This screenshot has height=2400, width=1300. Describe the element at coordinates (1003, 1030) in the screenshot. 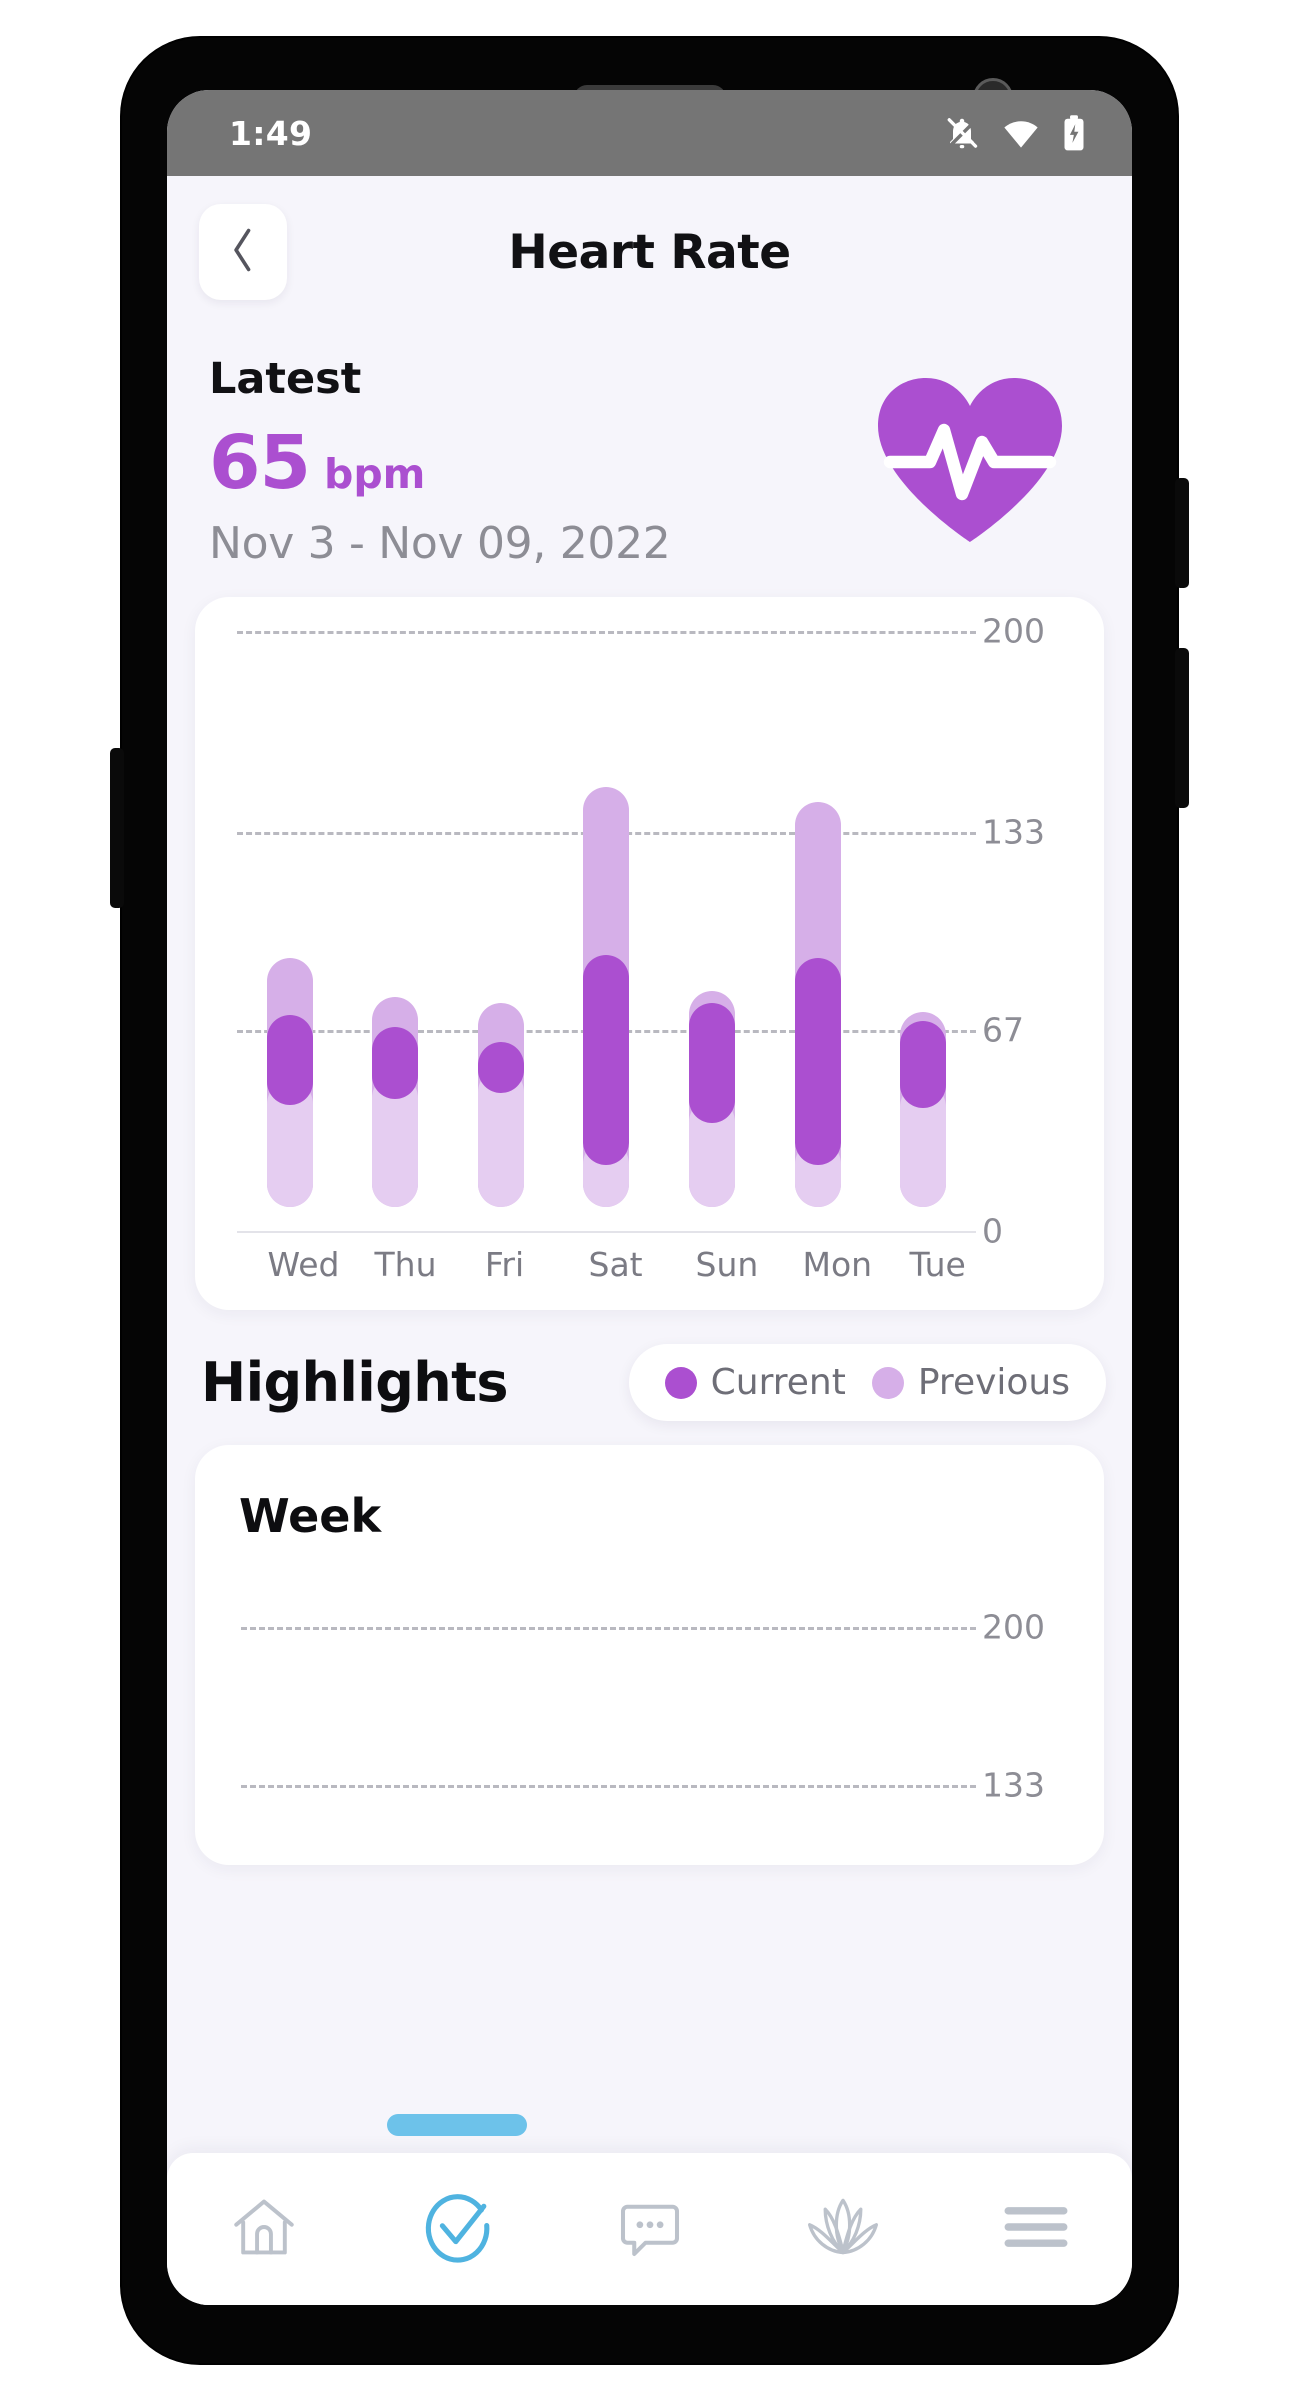

I see `gridline-label-67: 67` at that location.